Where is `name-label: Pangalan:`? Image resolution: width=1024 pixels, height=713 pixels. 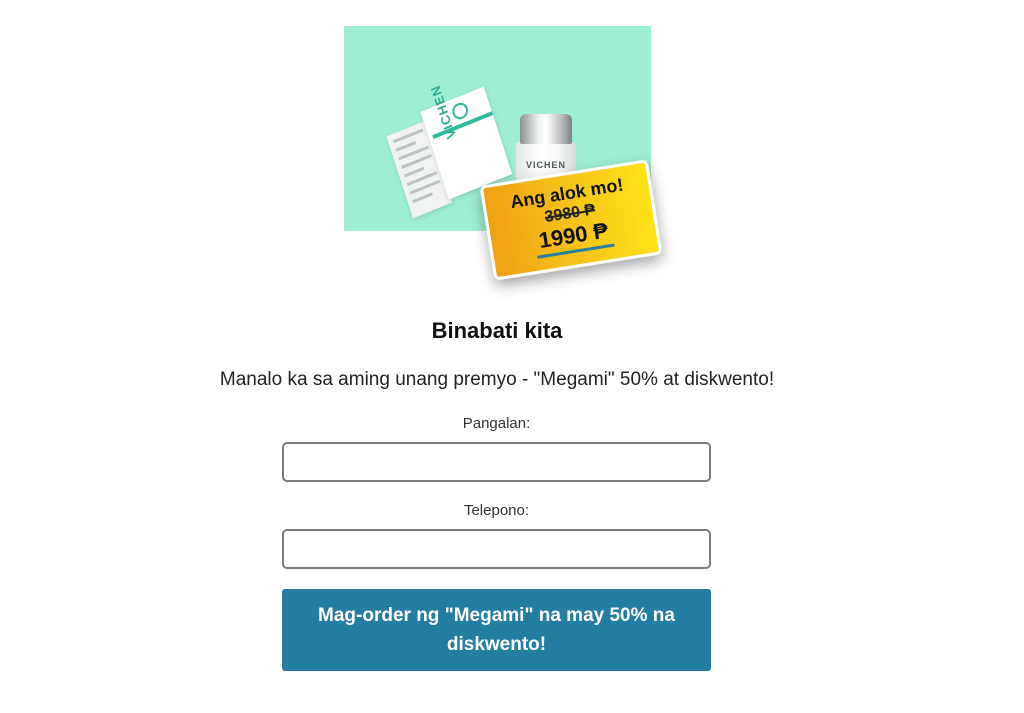
name-label: Pangalan: is located at coordinates (496, 423).